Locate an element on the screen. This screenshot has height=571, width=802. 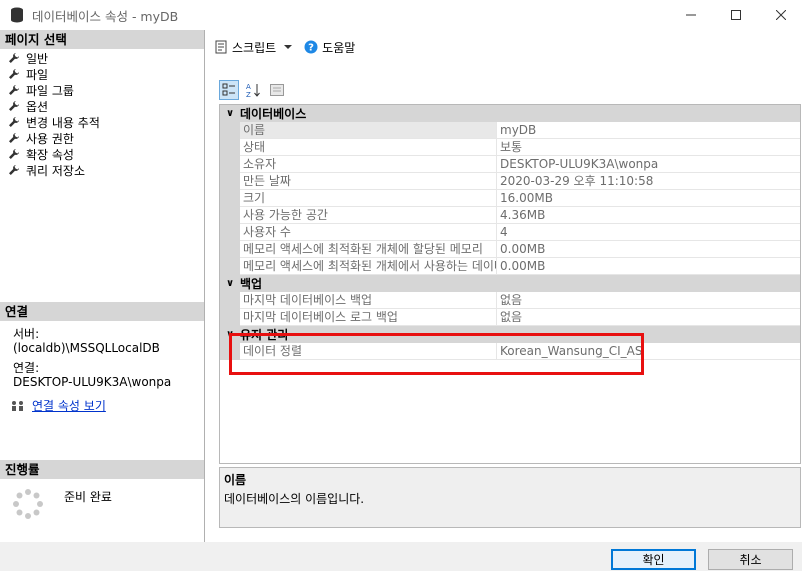
property-value: 16.00MB is located at coordinates (648, 198).